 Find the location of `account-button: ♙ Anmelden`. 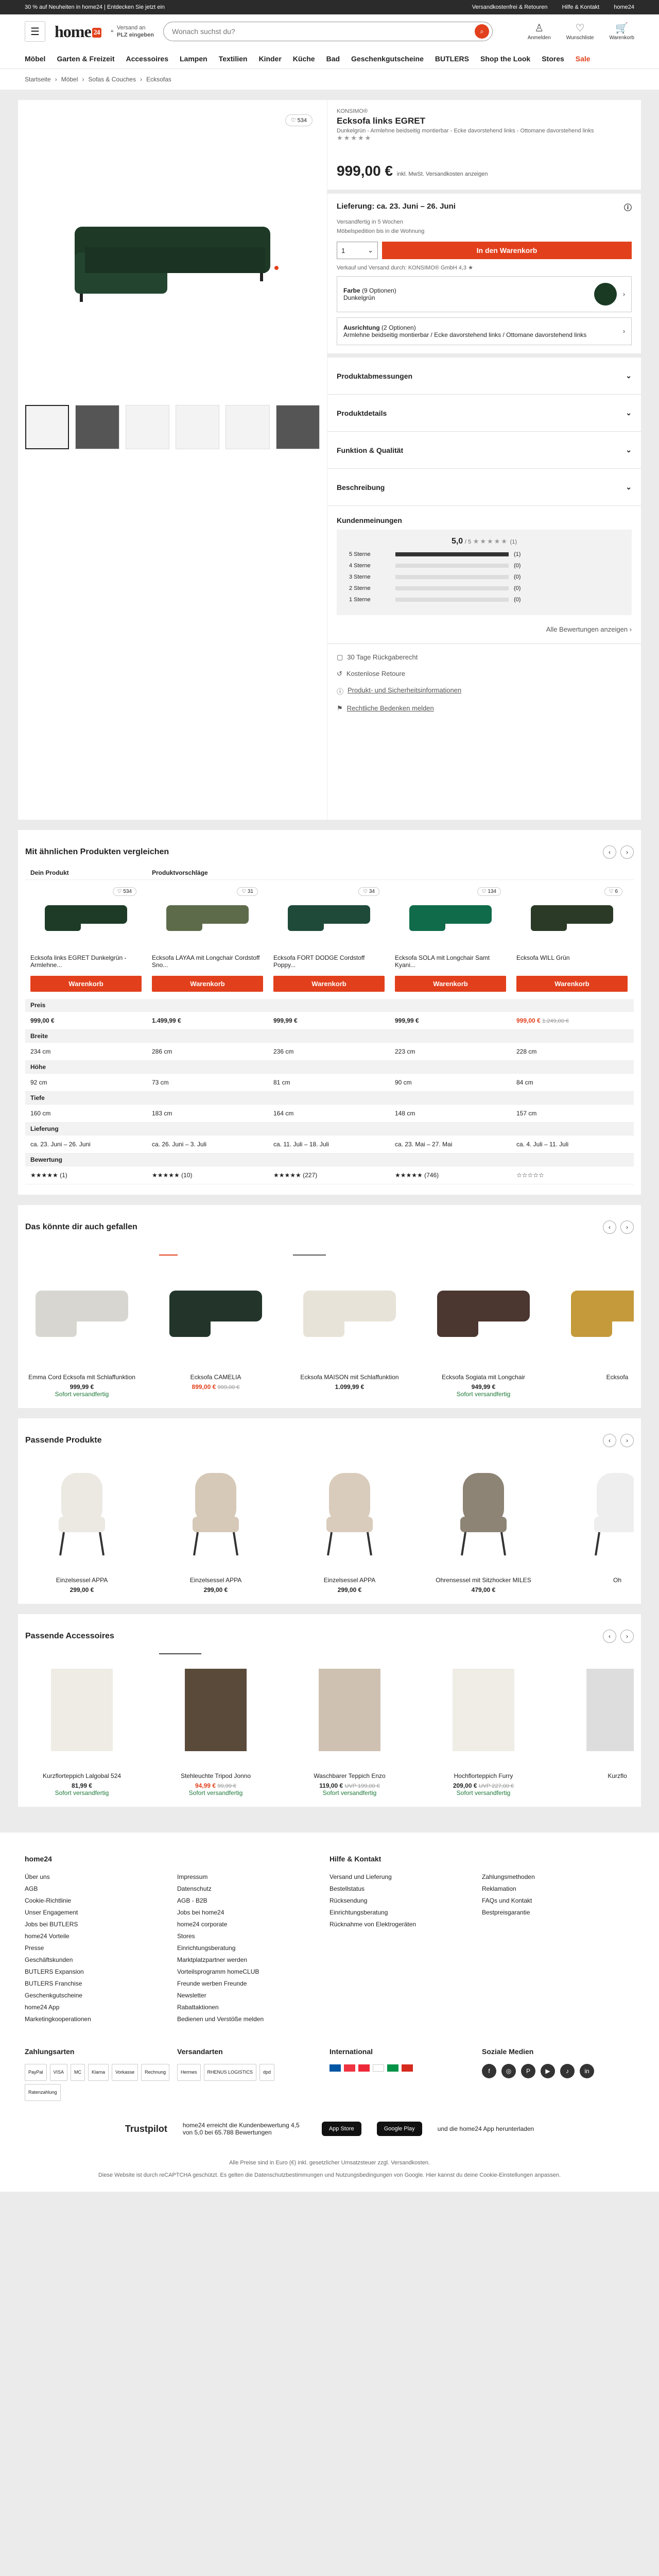

account-button: ♙ Anmelden is located at coordinates (540, 32).